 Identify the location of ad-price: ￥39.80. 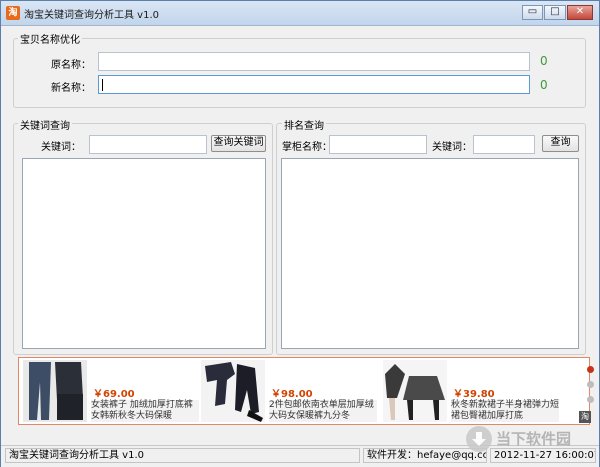
(474, 394).